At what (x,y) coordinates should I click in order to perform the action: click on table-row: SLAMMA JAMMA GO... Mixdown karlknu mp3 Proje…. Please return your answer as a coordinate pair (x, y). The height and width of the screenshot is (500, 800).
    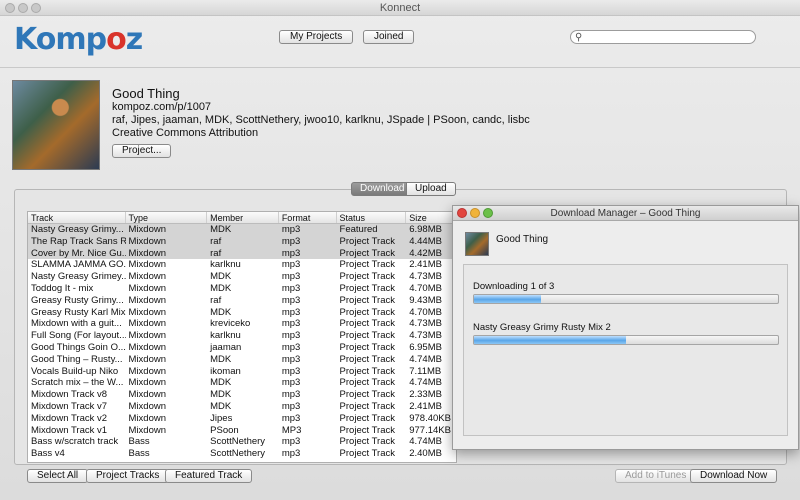
    Looking at the image, I should click on (242, 265).